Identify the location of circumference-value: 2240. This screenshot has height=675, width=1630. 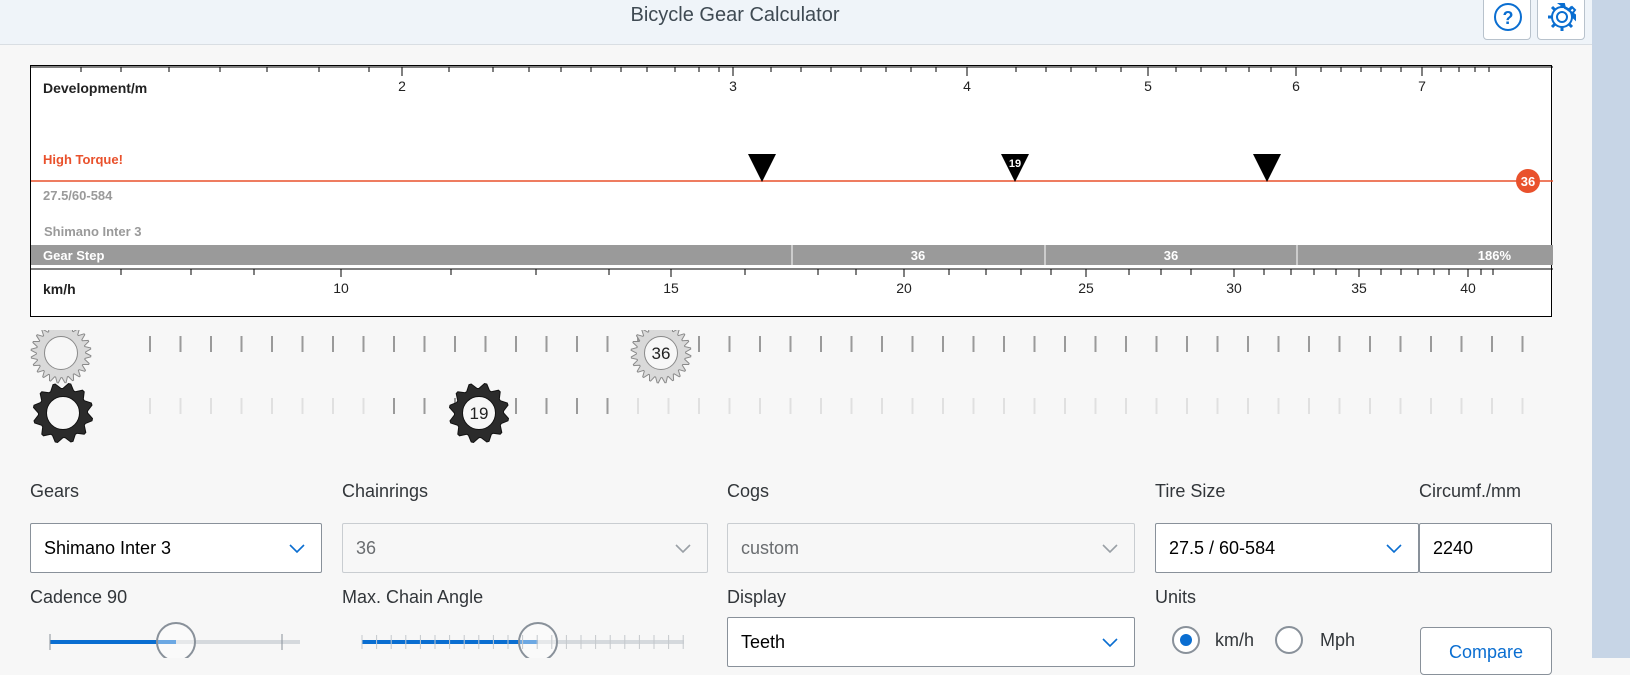
(1453, 548).